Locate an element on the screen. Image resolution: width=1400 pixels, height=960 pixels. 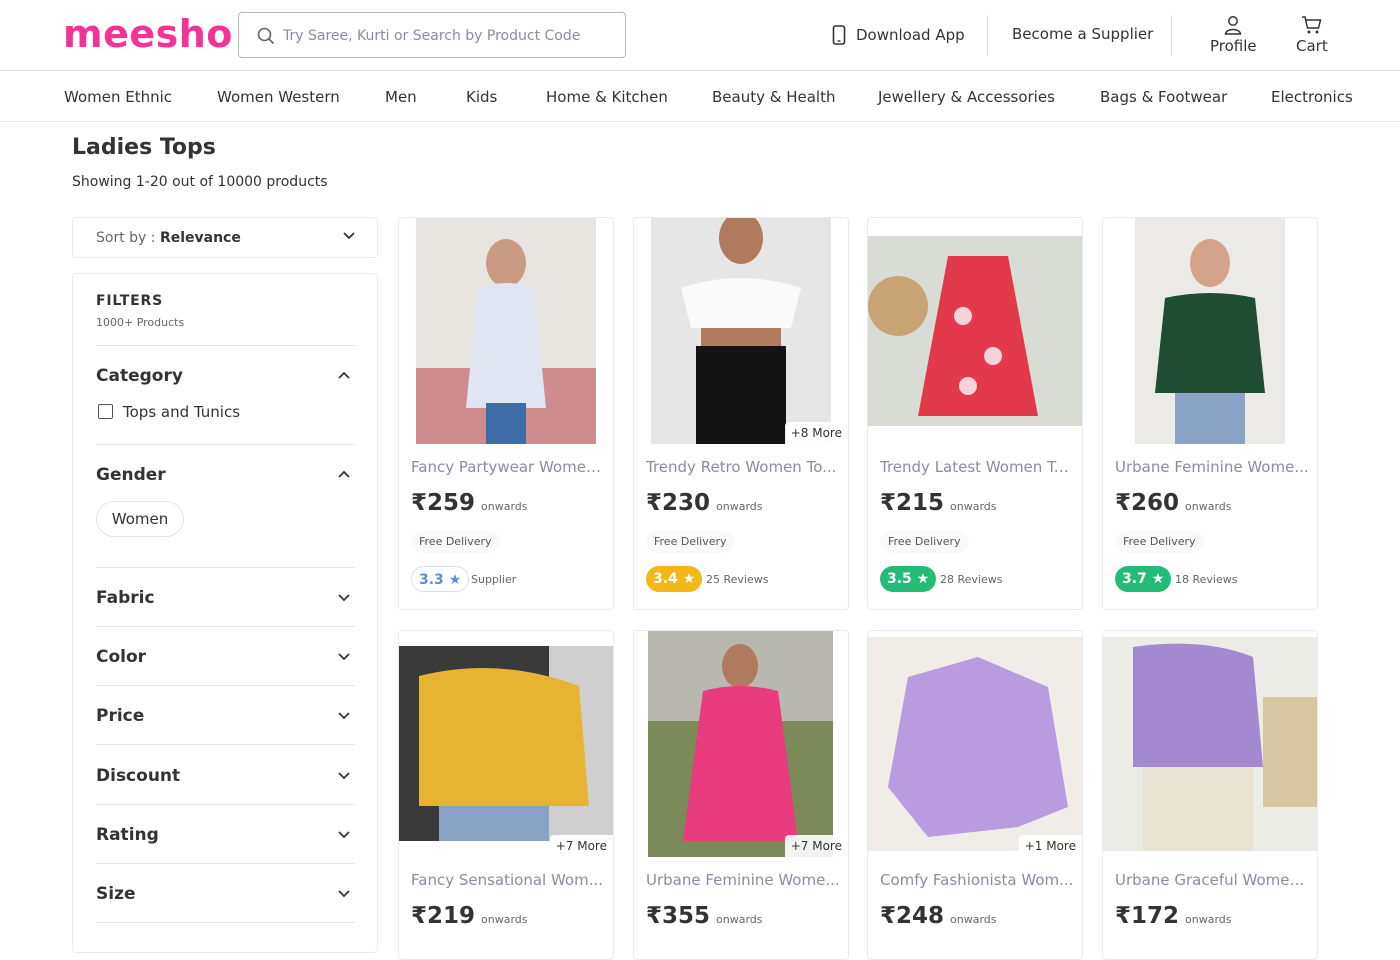
nav-men: Men is located at coordinates (401, 97).